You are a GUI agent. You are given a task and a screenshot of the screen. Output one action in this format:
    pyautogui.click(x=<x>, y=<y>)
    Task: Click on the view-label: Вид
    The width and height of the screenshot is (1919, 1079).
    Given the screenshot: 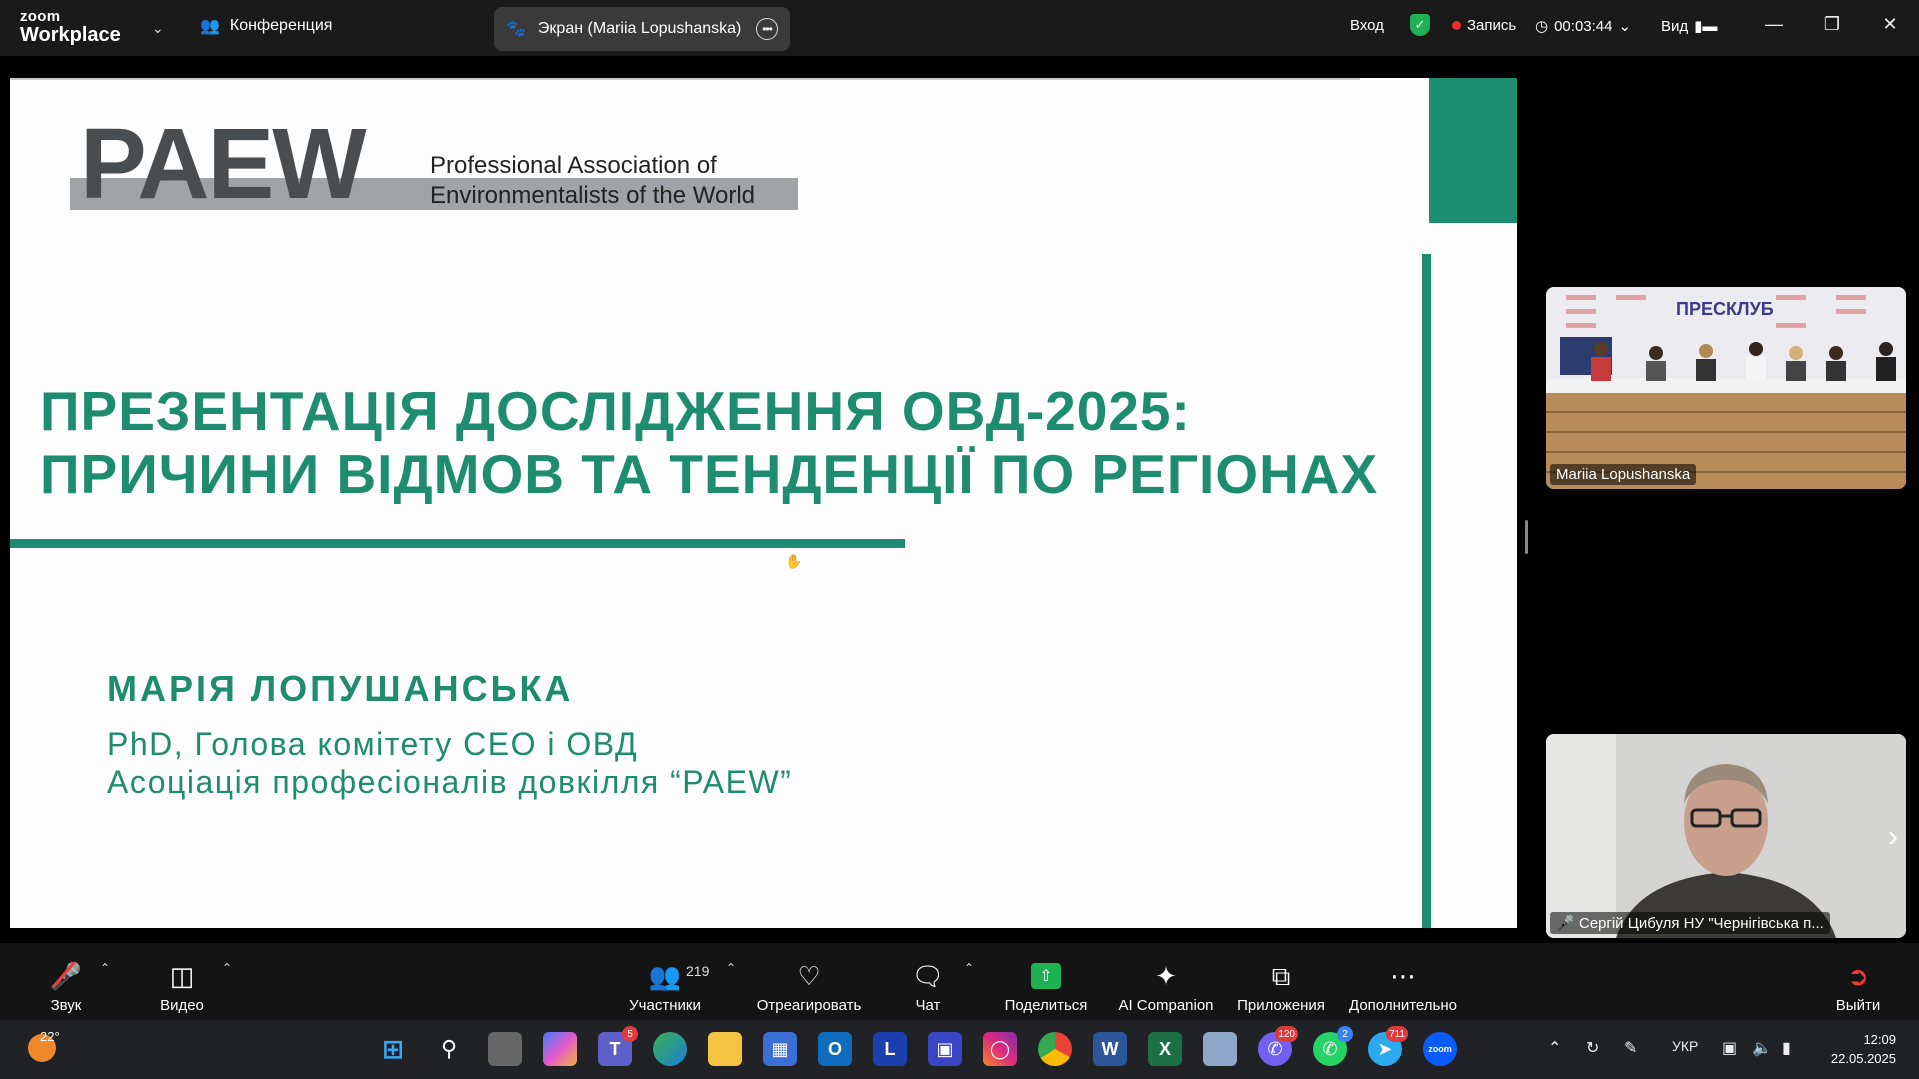 What is the action you would take?
    pyautogui.click(x=1675, y=26)
    